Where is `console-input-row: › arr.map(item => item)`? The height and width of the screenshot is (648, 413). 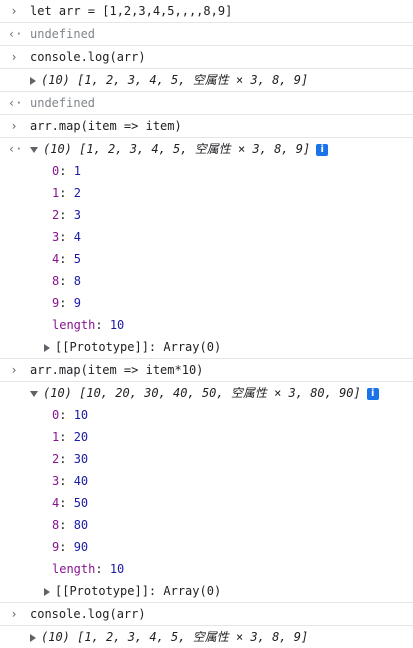 console-input-row: › arr.map(item => item) is located at coordinates (206, 126).